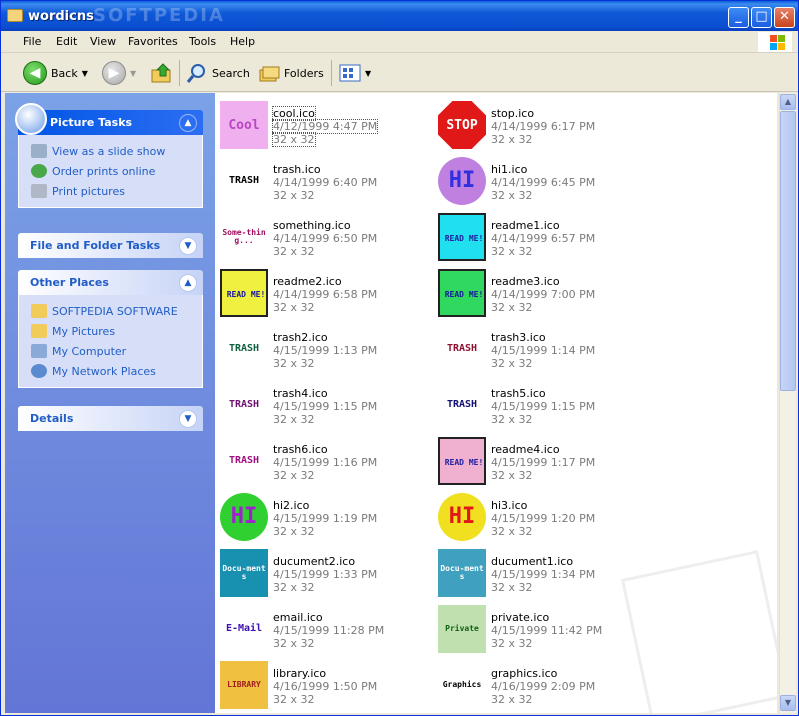  Describe the element at coordinates (788, 251) in the screenshot. I see `scroll-thumb` at that location.